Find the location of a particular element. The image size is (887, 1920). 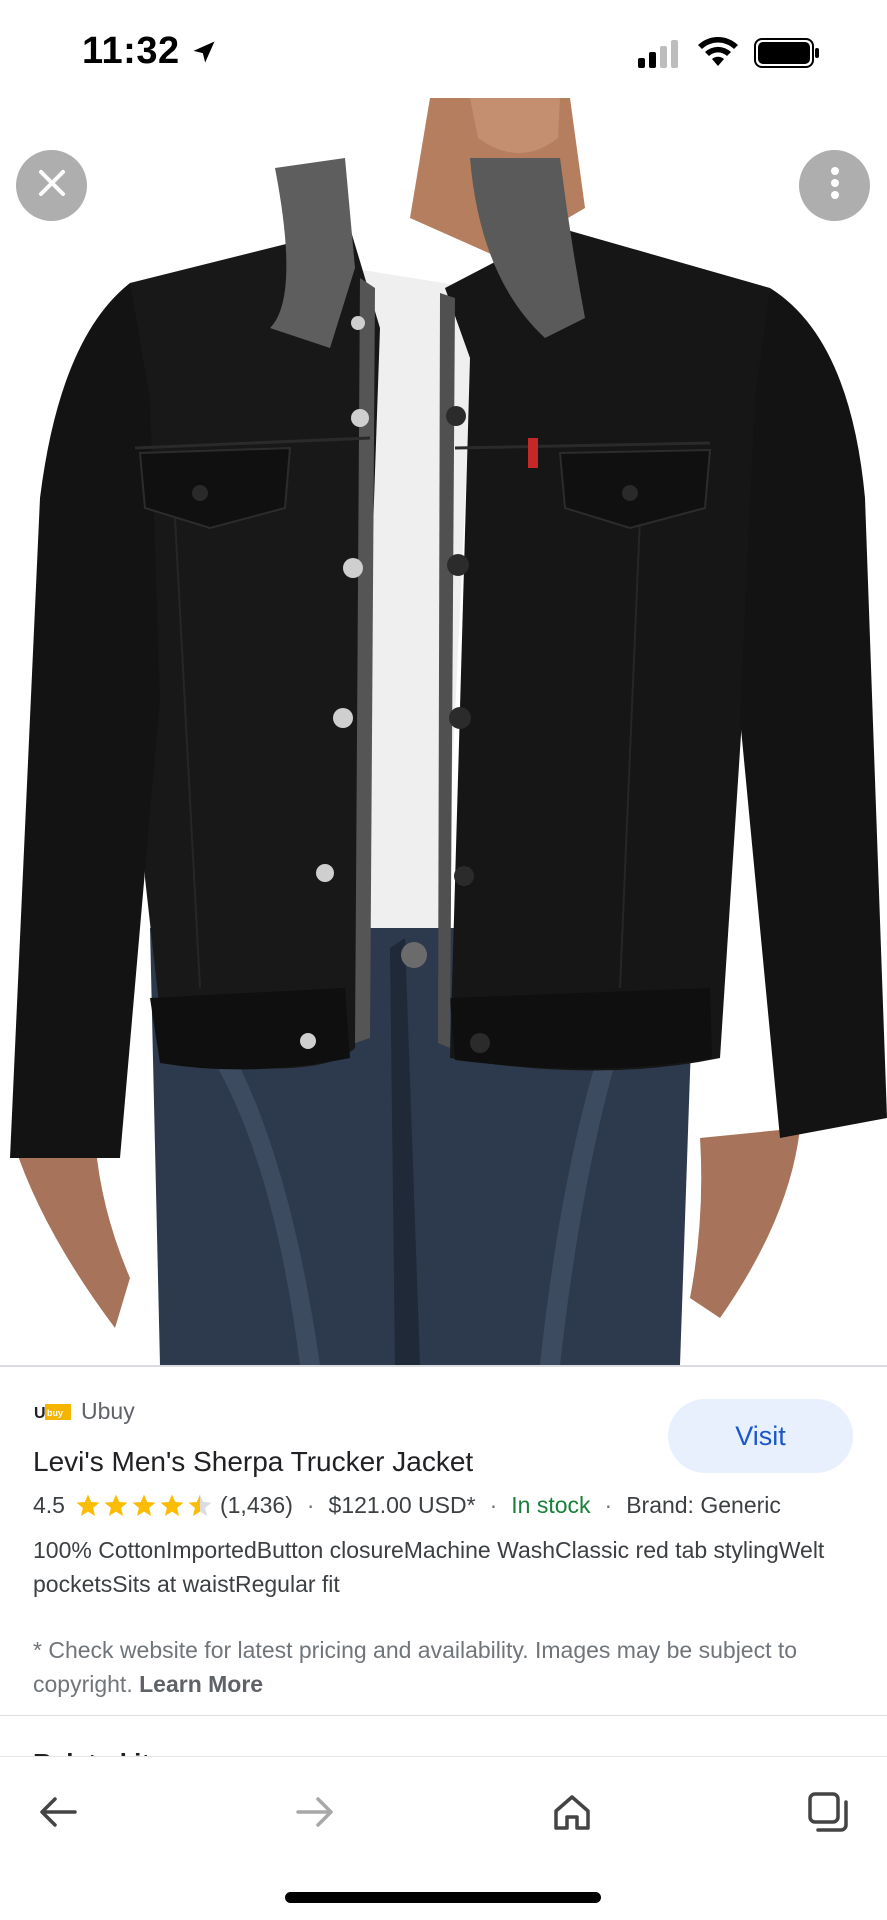

svg-text: U is located at coordinates (40, 1413).